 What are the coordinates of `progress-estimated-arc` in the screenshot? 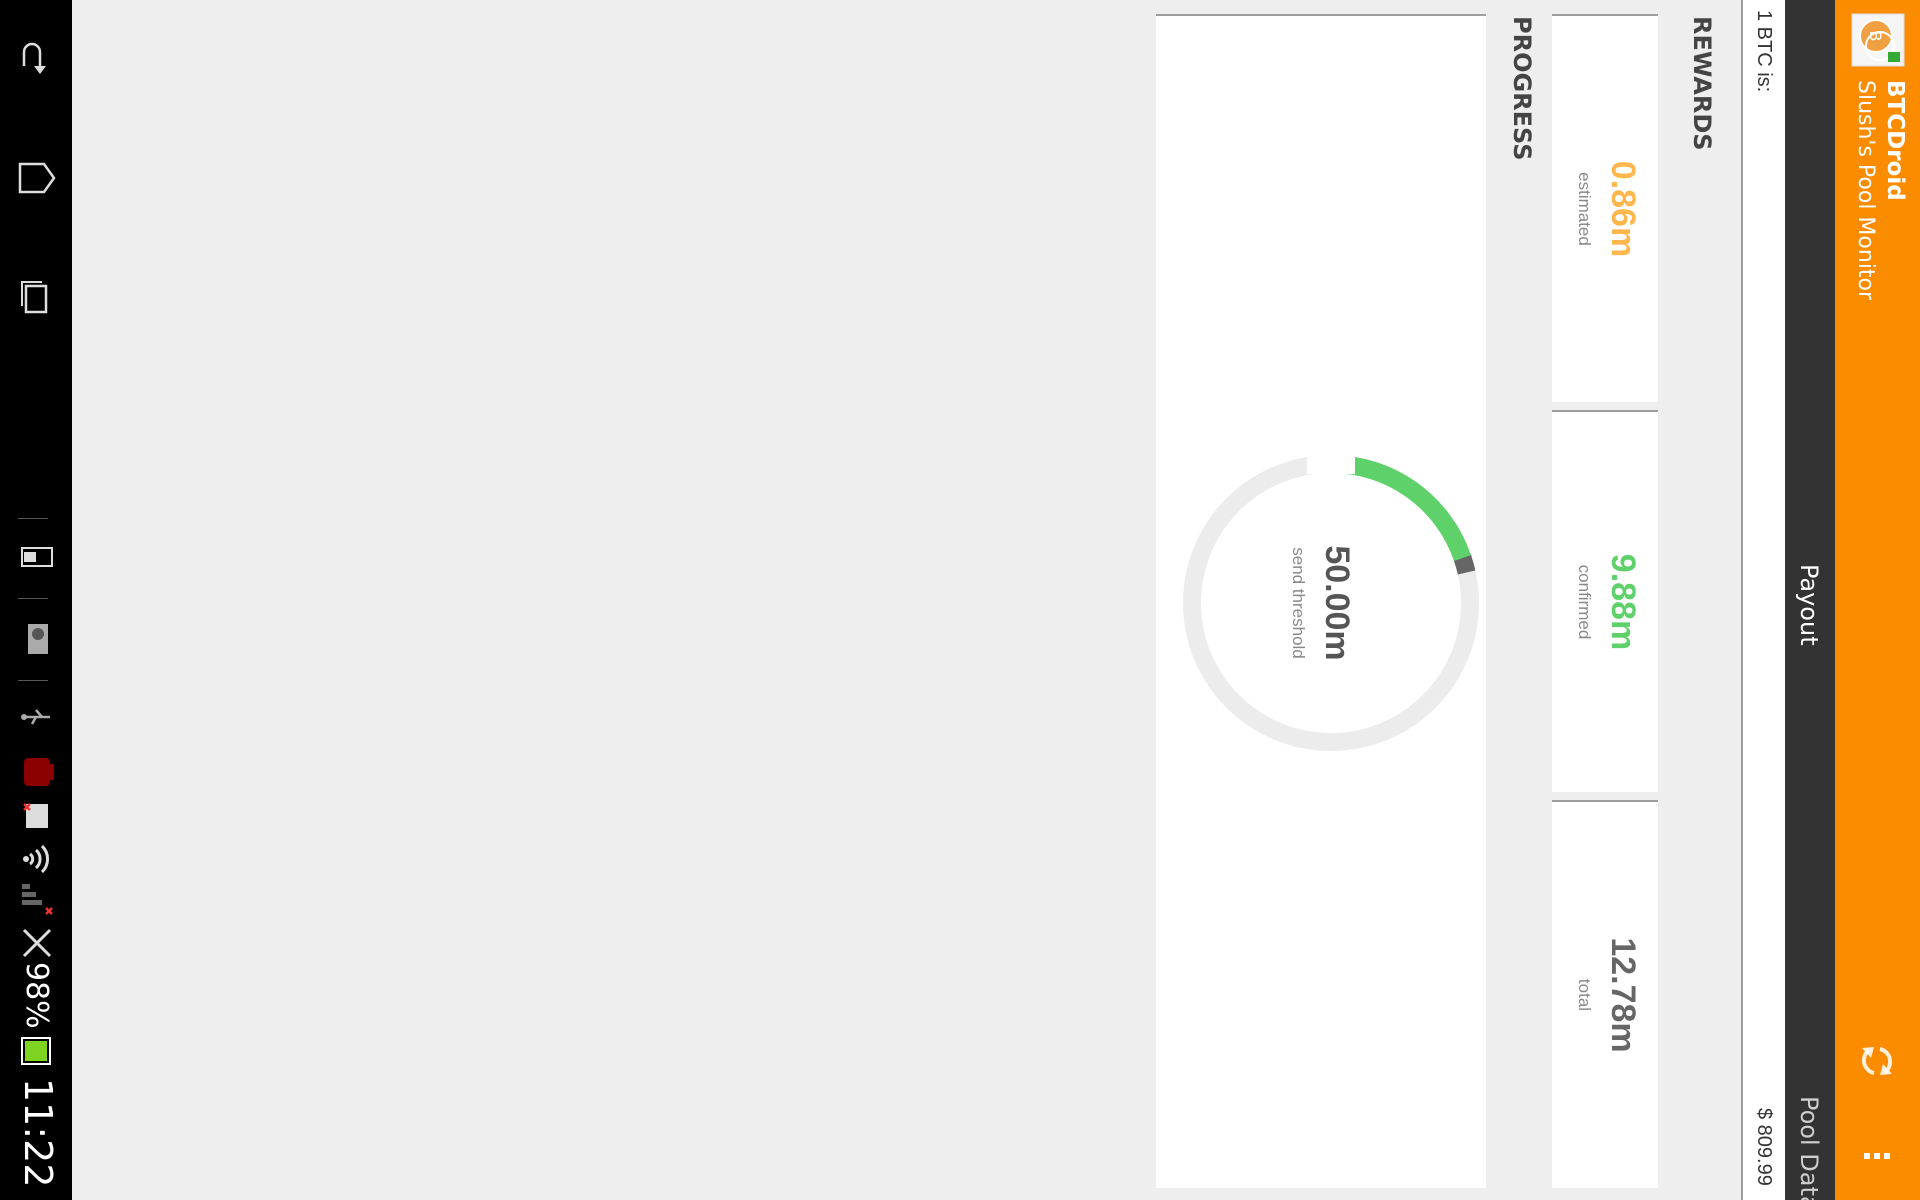 It's located at (1464, 565).